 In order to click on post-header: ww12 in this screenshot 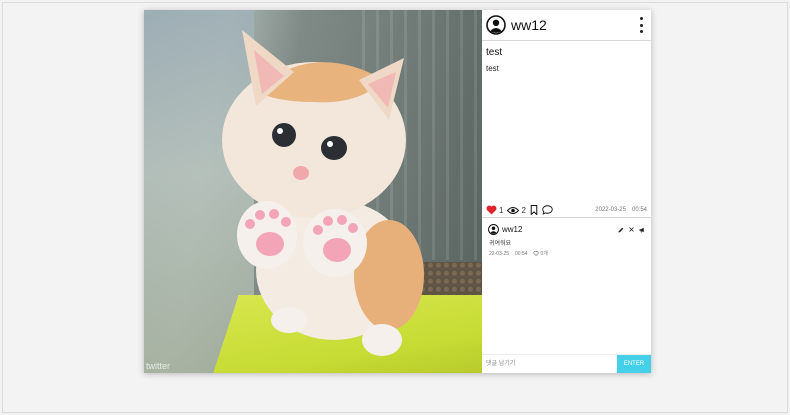, I will do `click(566, 25)`.